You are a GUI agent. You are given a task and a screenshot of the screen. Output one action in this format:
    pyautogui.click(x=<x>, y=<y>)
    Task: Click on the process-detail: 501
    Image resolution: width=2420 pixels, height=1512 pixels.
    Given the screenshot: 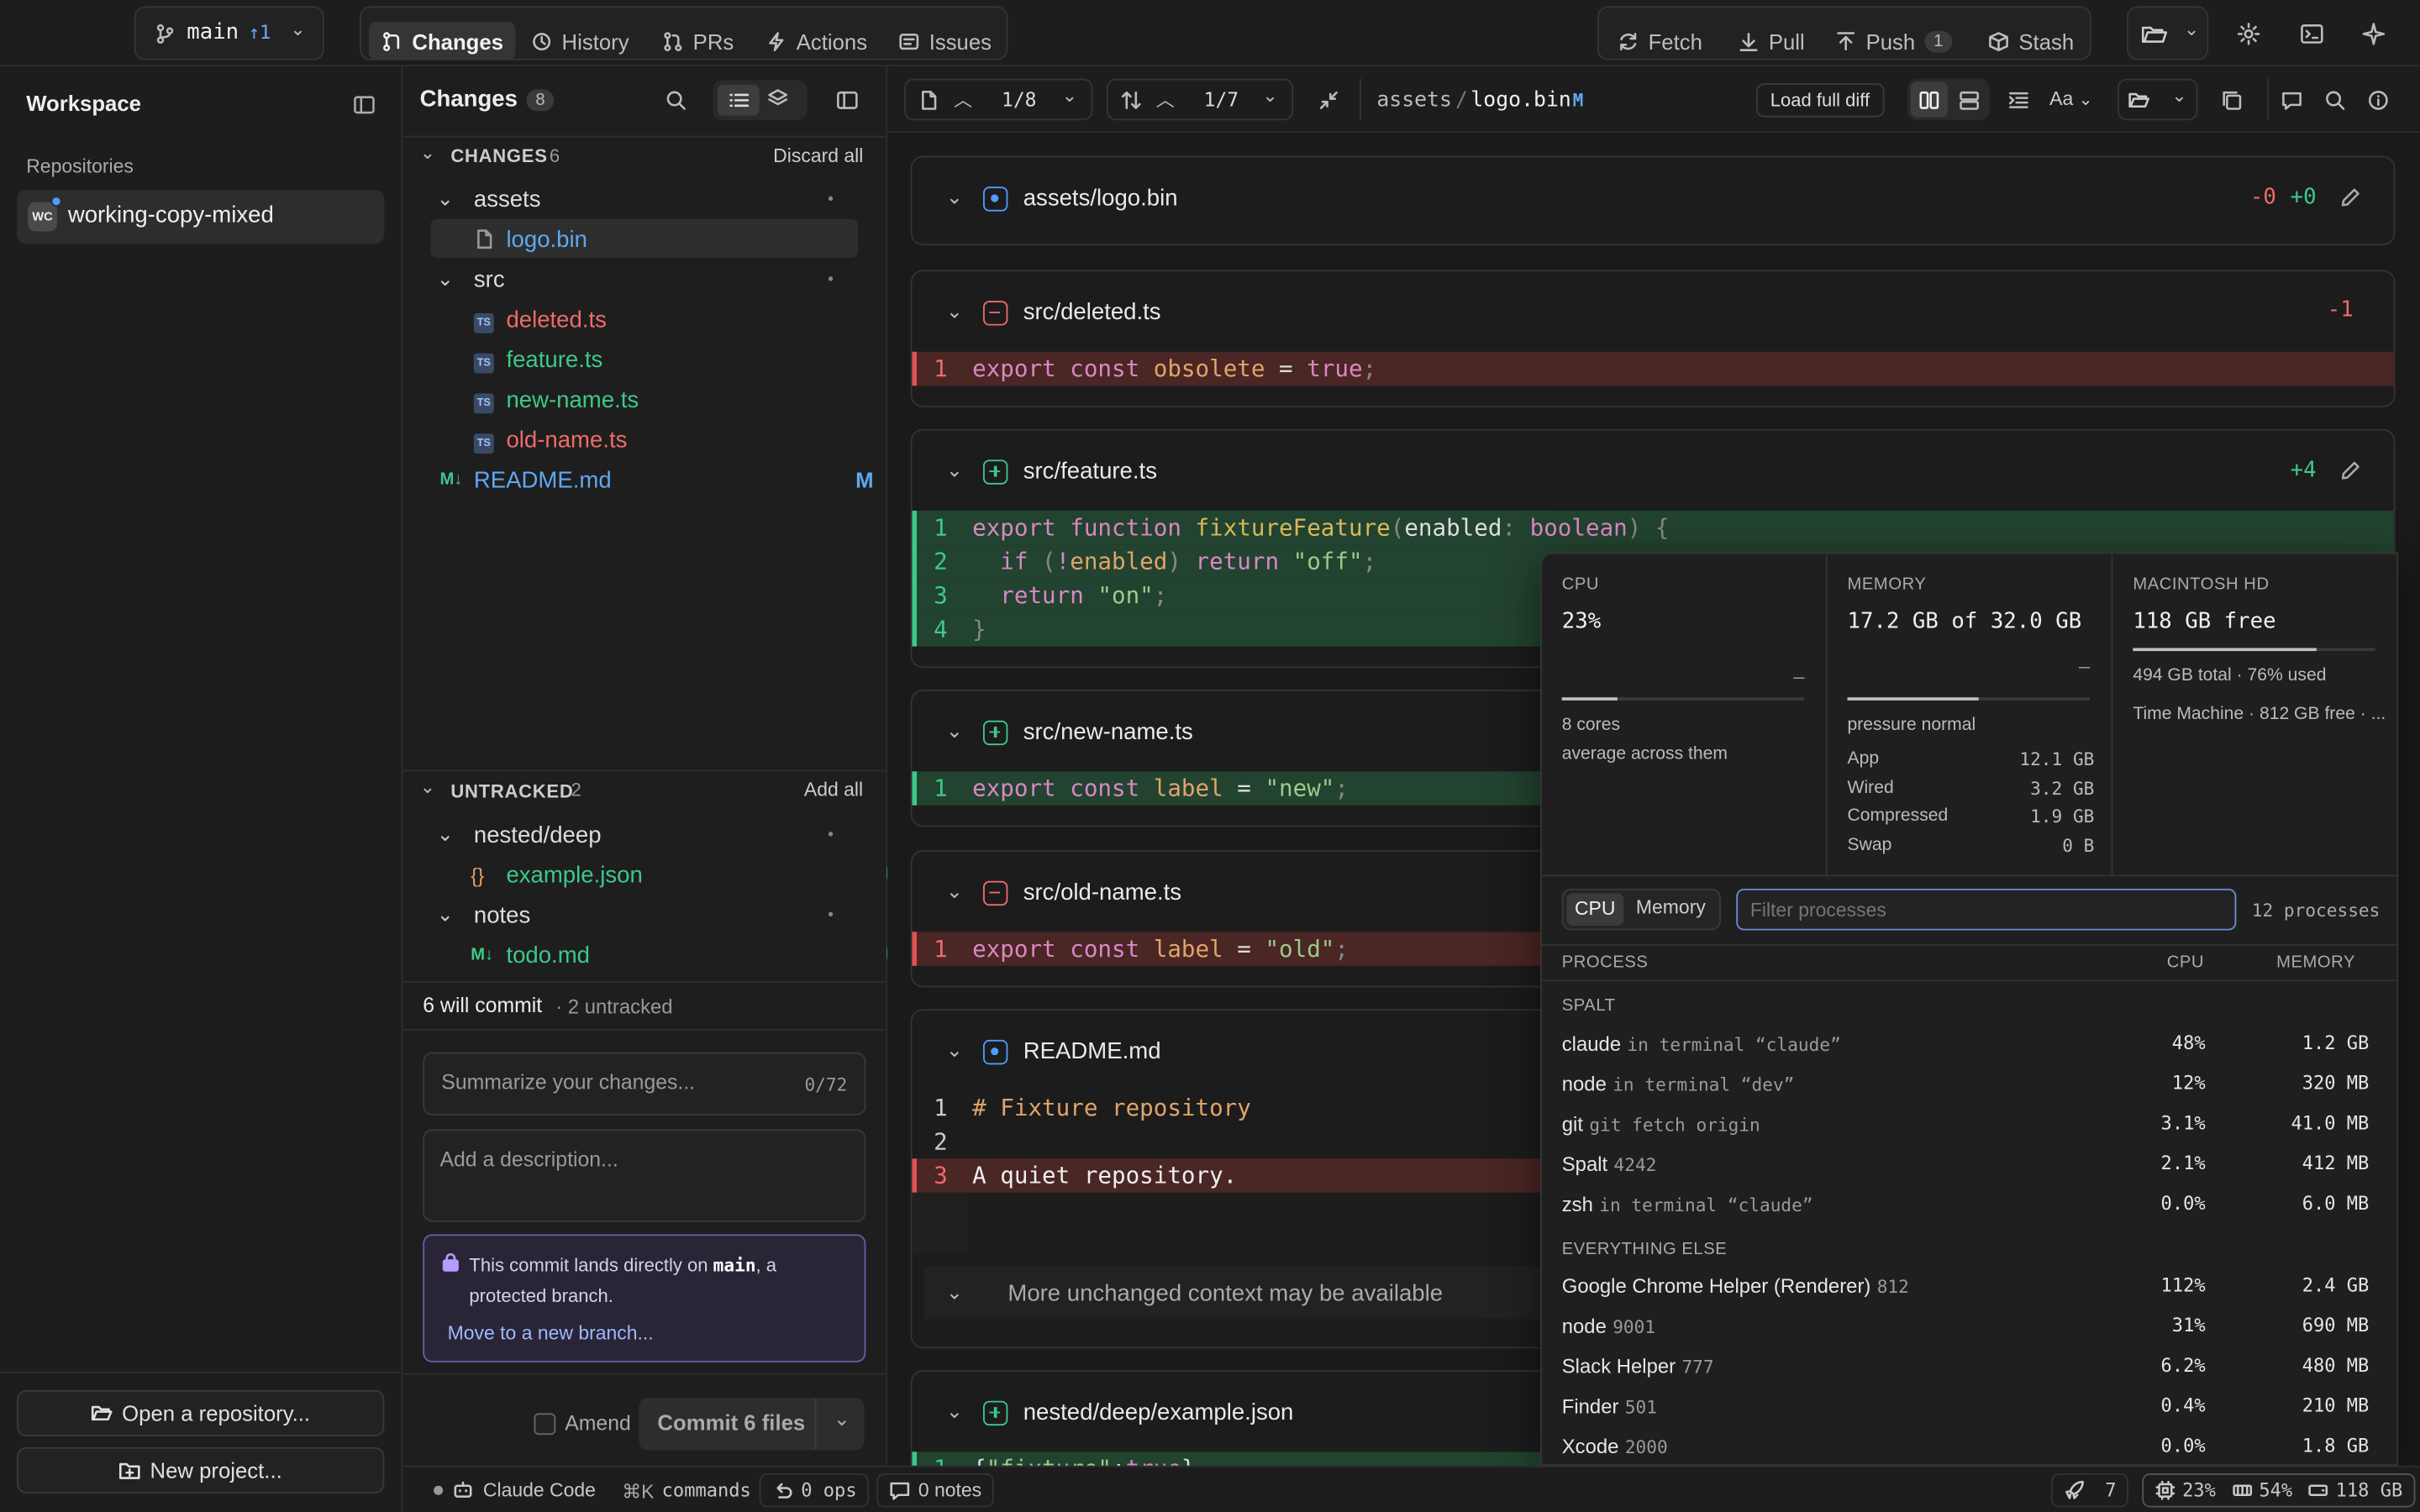 What is the action you would take?
    pyautogui.click(x=1640, y=1406)
    